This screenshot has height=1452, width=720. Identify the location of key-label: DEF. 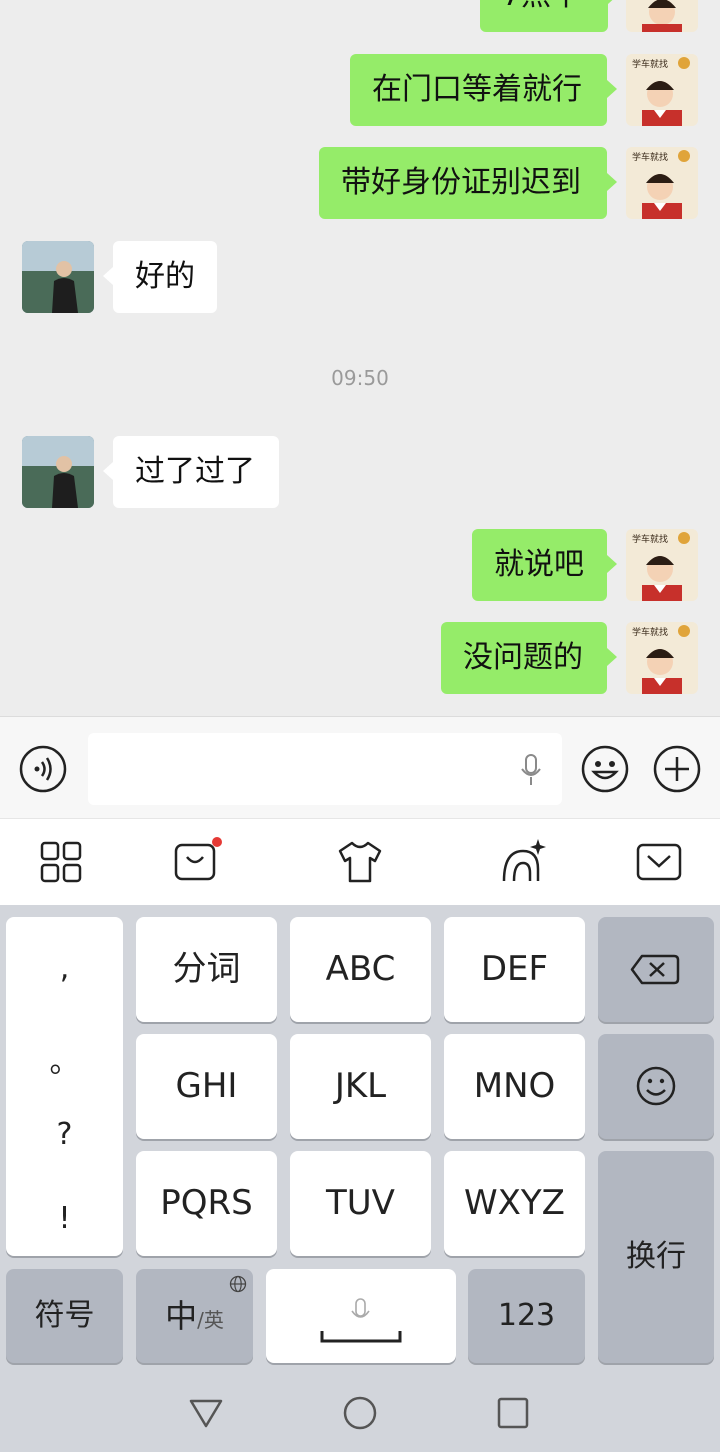
(514, 969).